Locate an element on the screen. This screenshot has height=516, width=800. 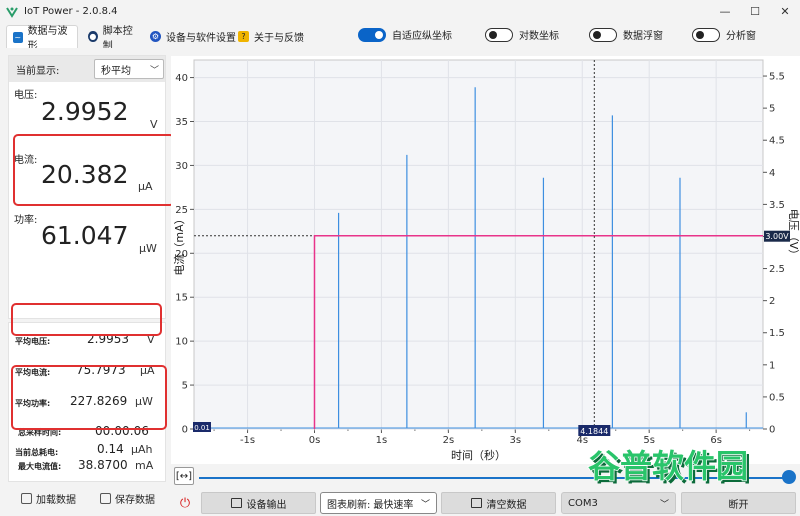
y-tick-label-left: 10 is located at coordinates (181, 342).